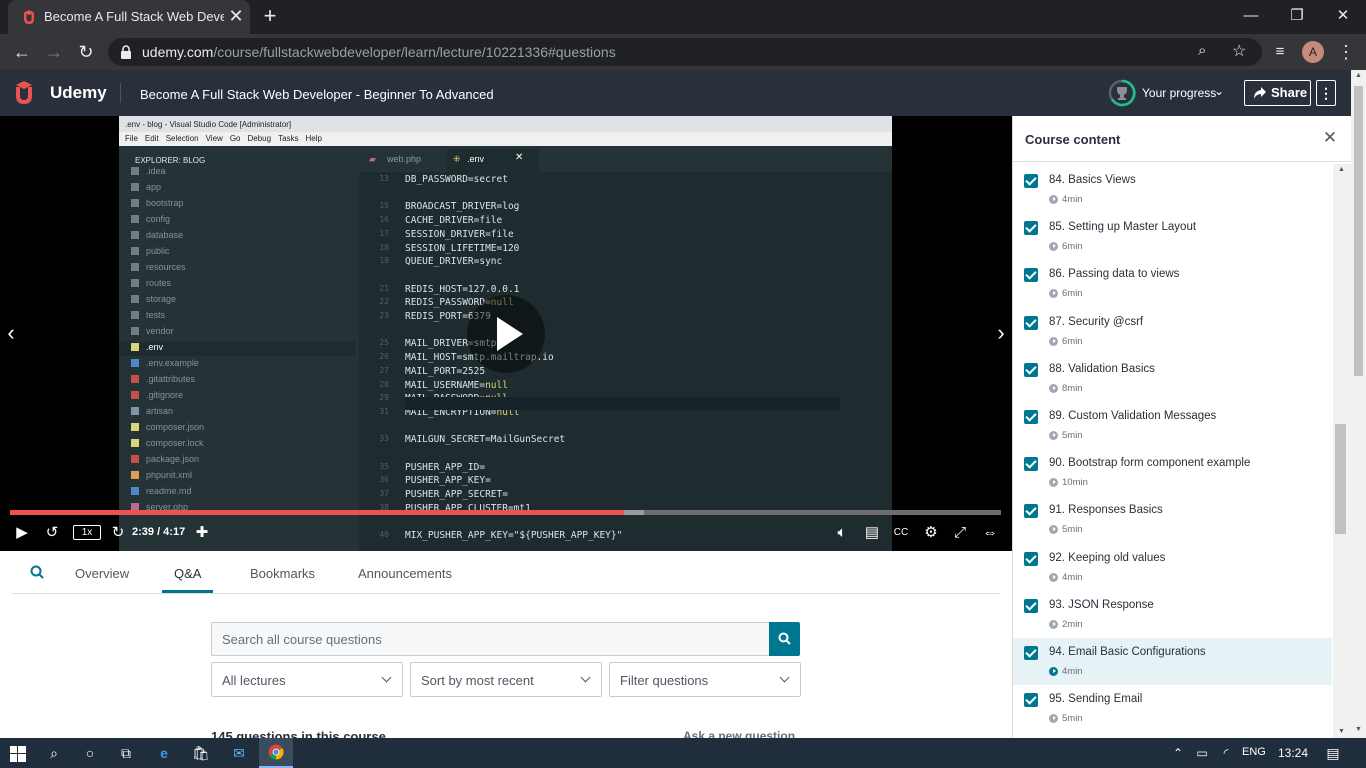 This screenshot has height=768, width=1366. What do you see at coordinates (901, 533) in the screenshot?
I see `captions-icon: CC` at bounding box center [901, 533].